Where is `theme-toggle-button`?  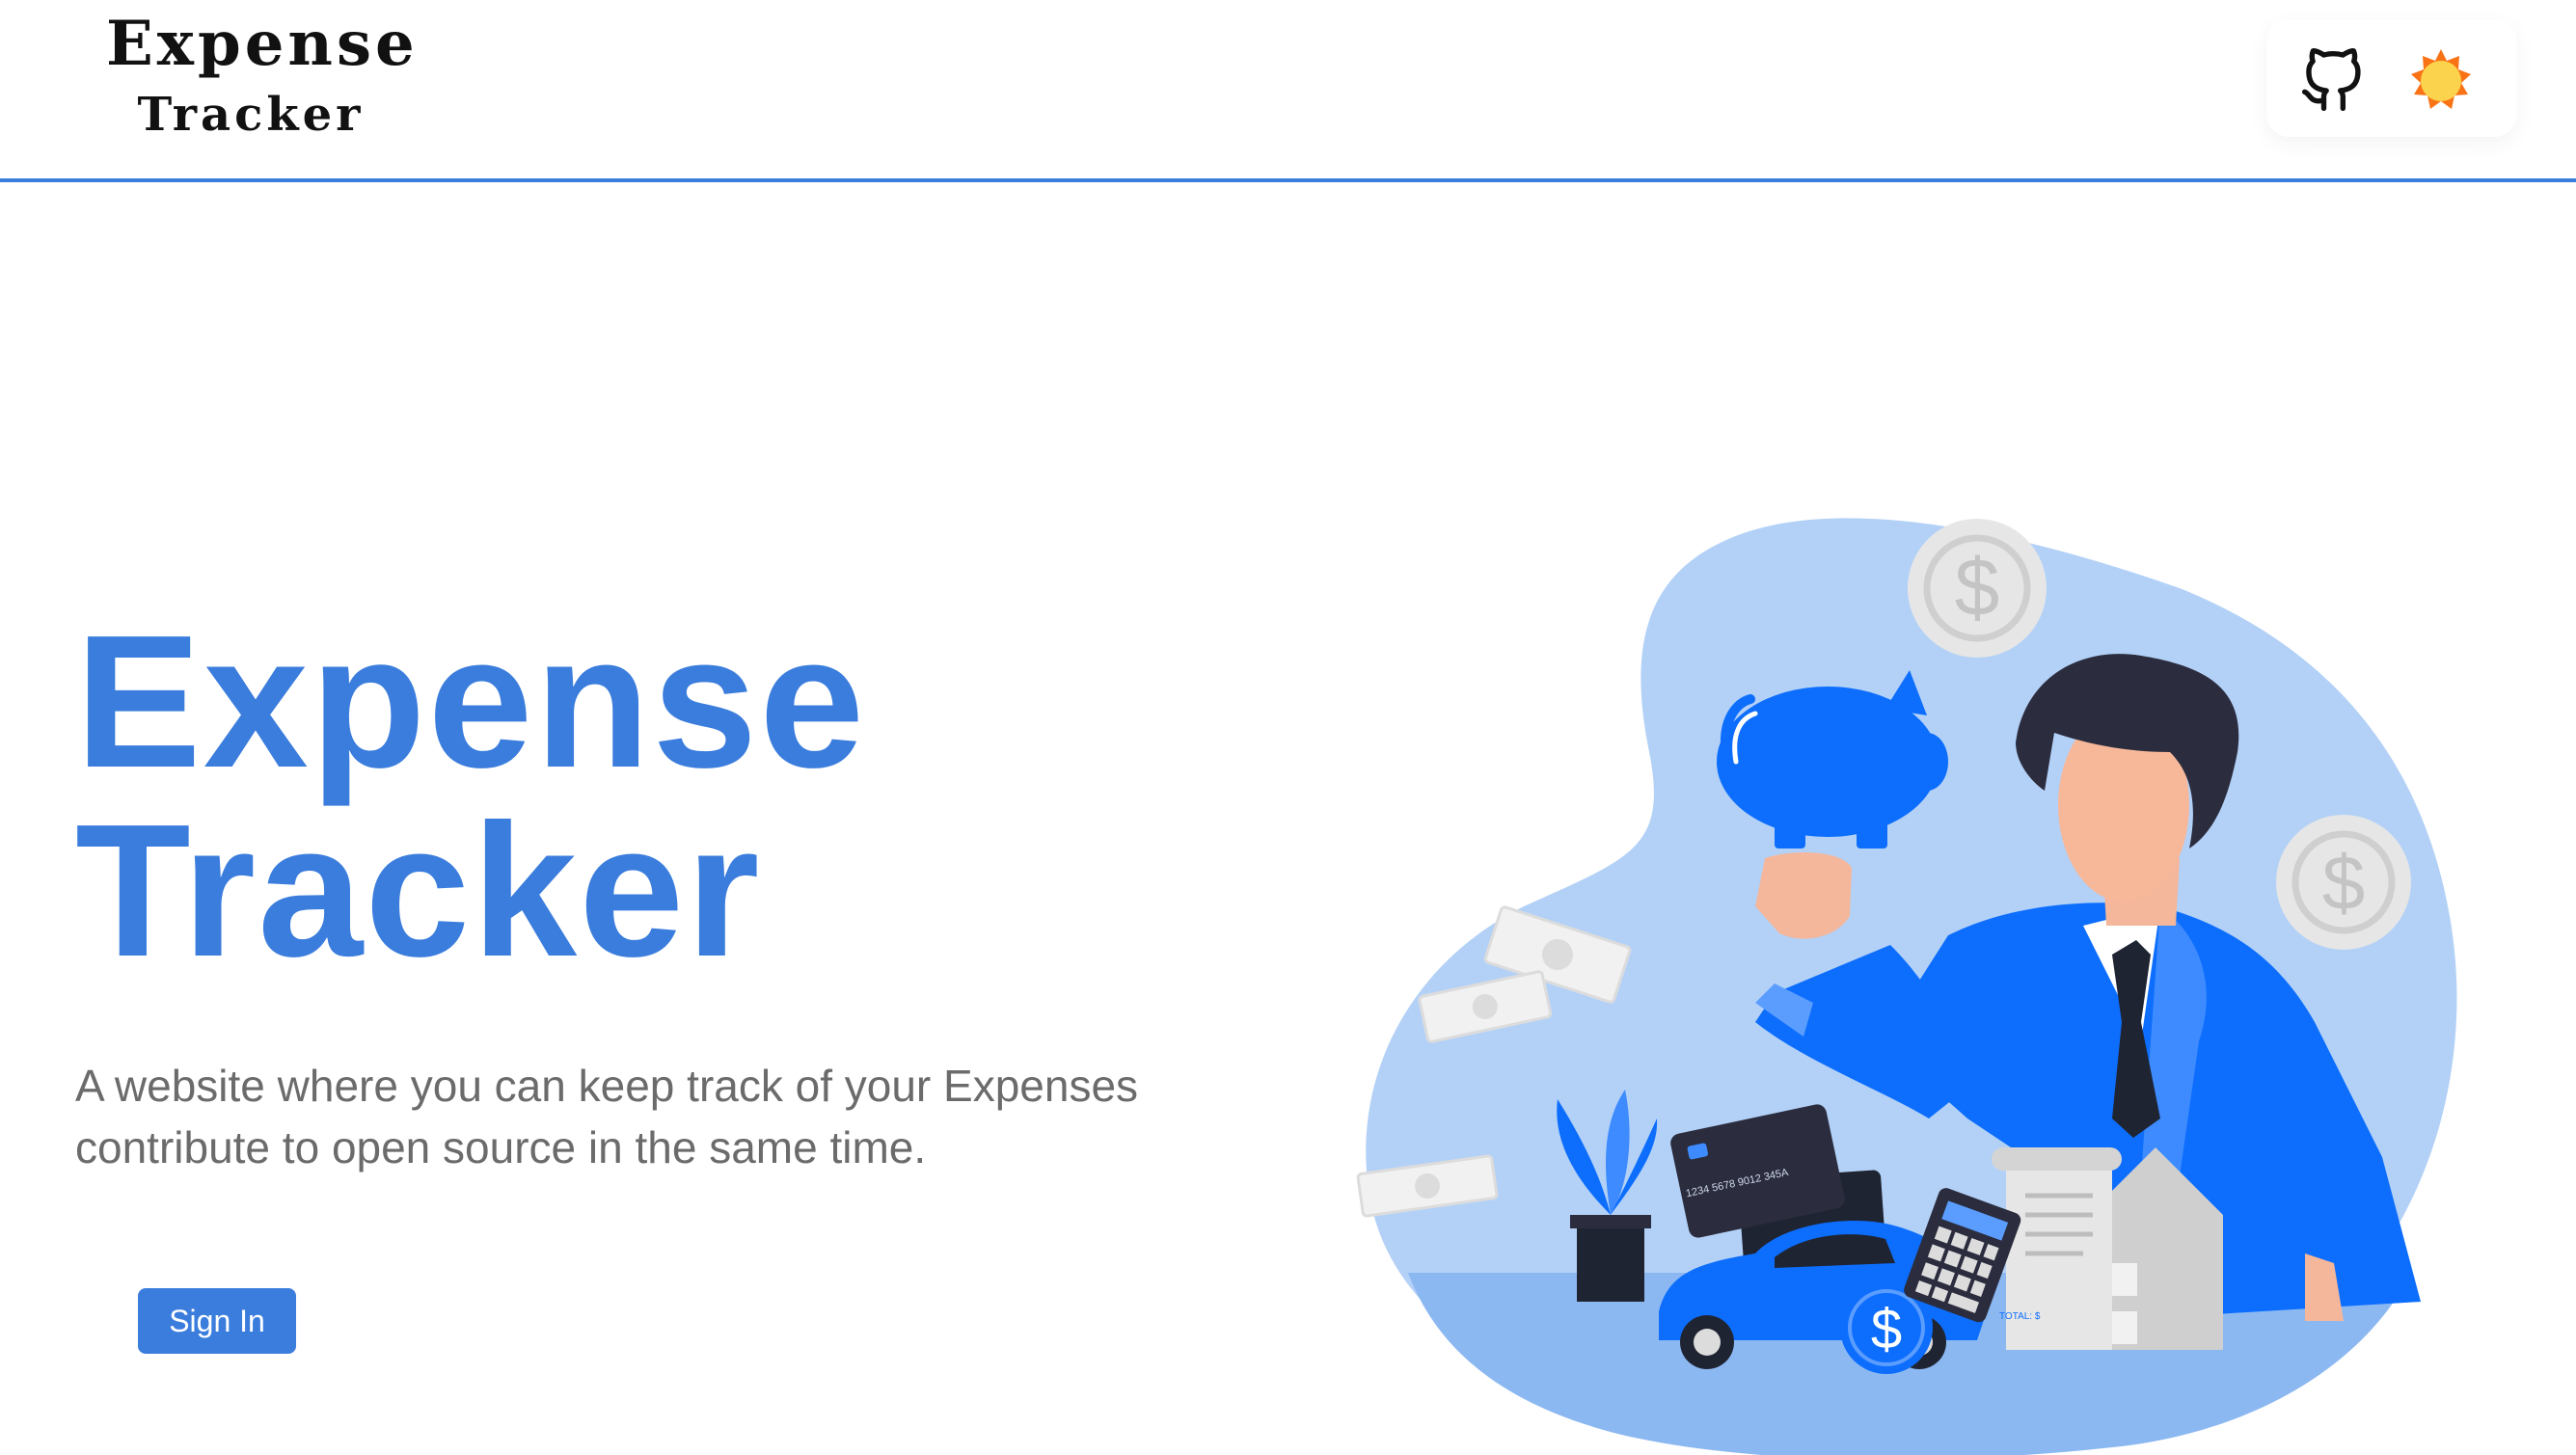
theme-toggle-button is located at coordinates (2441, 81).